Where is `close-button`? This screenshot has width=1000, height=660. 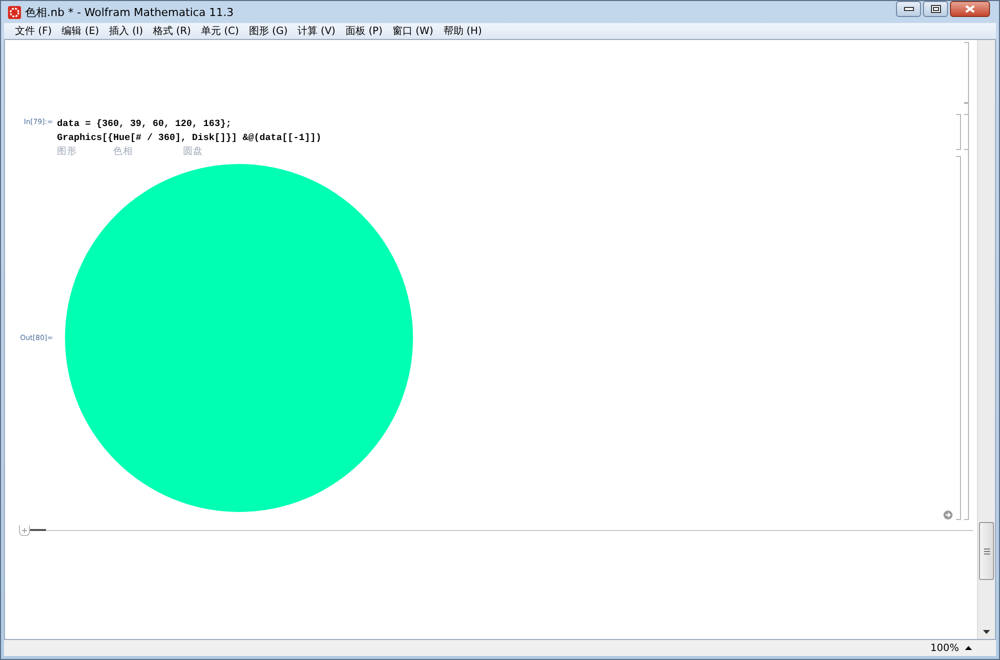
close-button is located at coordinates (970, 9).